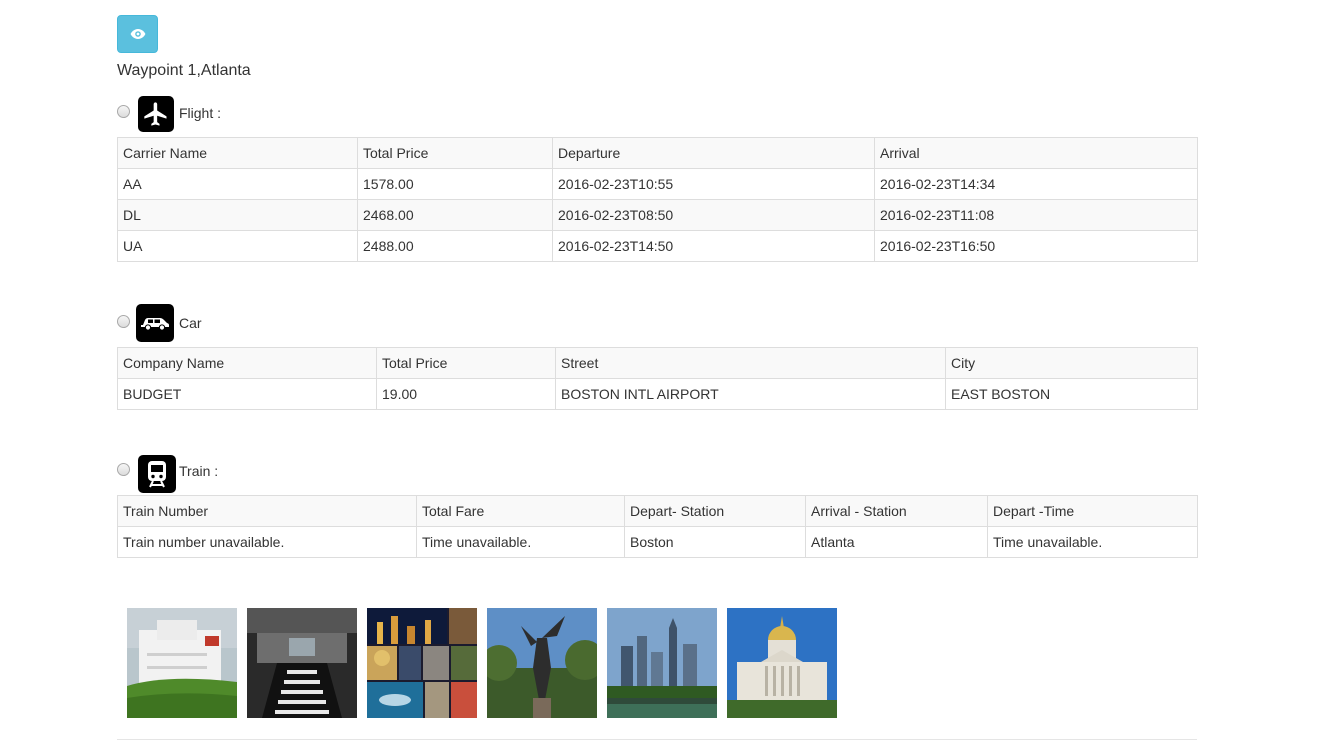 The height and width of the screenshot is (756, 1344). I want to click on bottom-divider, so click(657, 739).